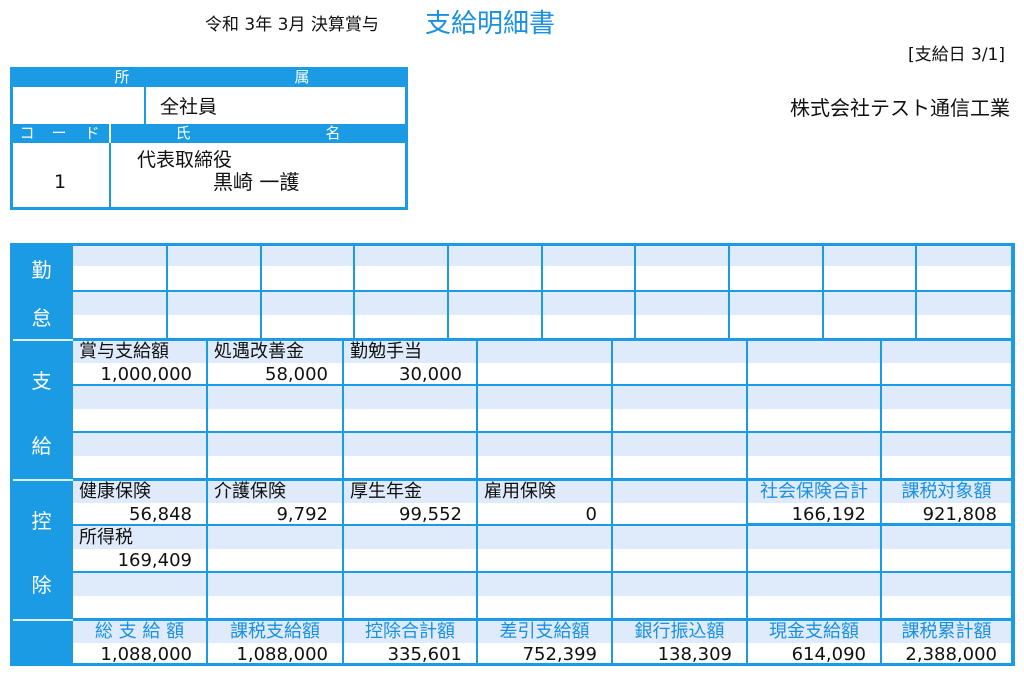 Image resolution: width=1024 pixels, height=674 pixels. I want to click on deduction-summary-item-value: 166,192, so click(828, 514).